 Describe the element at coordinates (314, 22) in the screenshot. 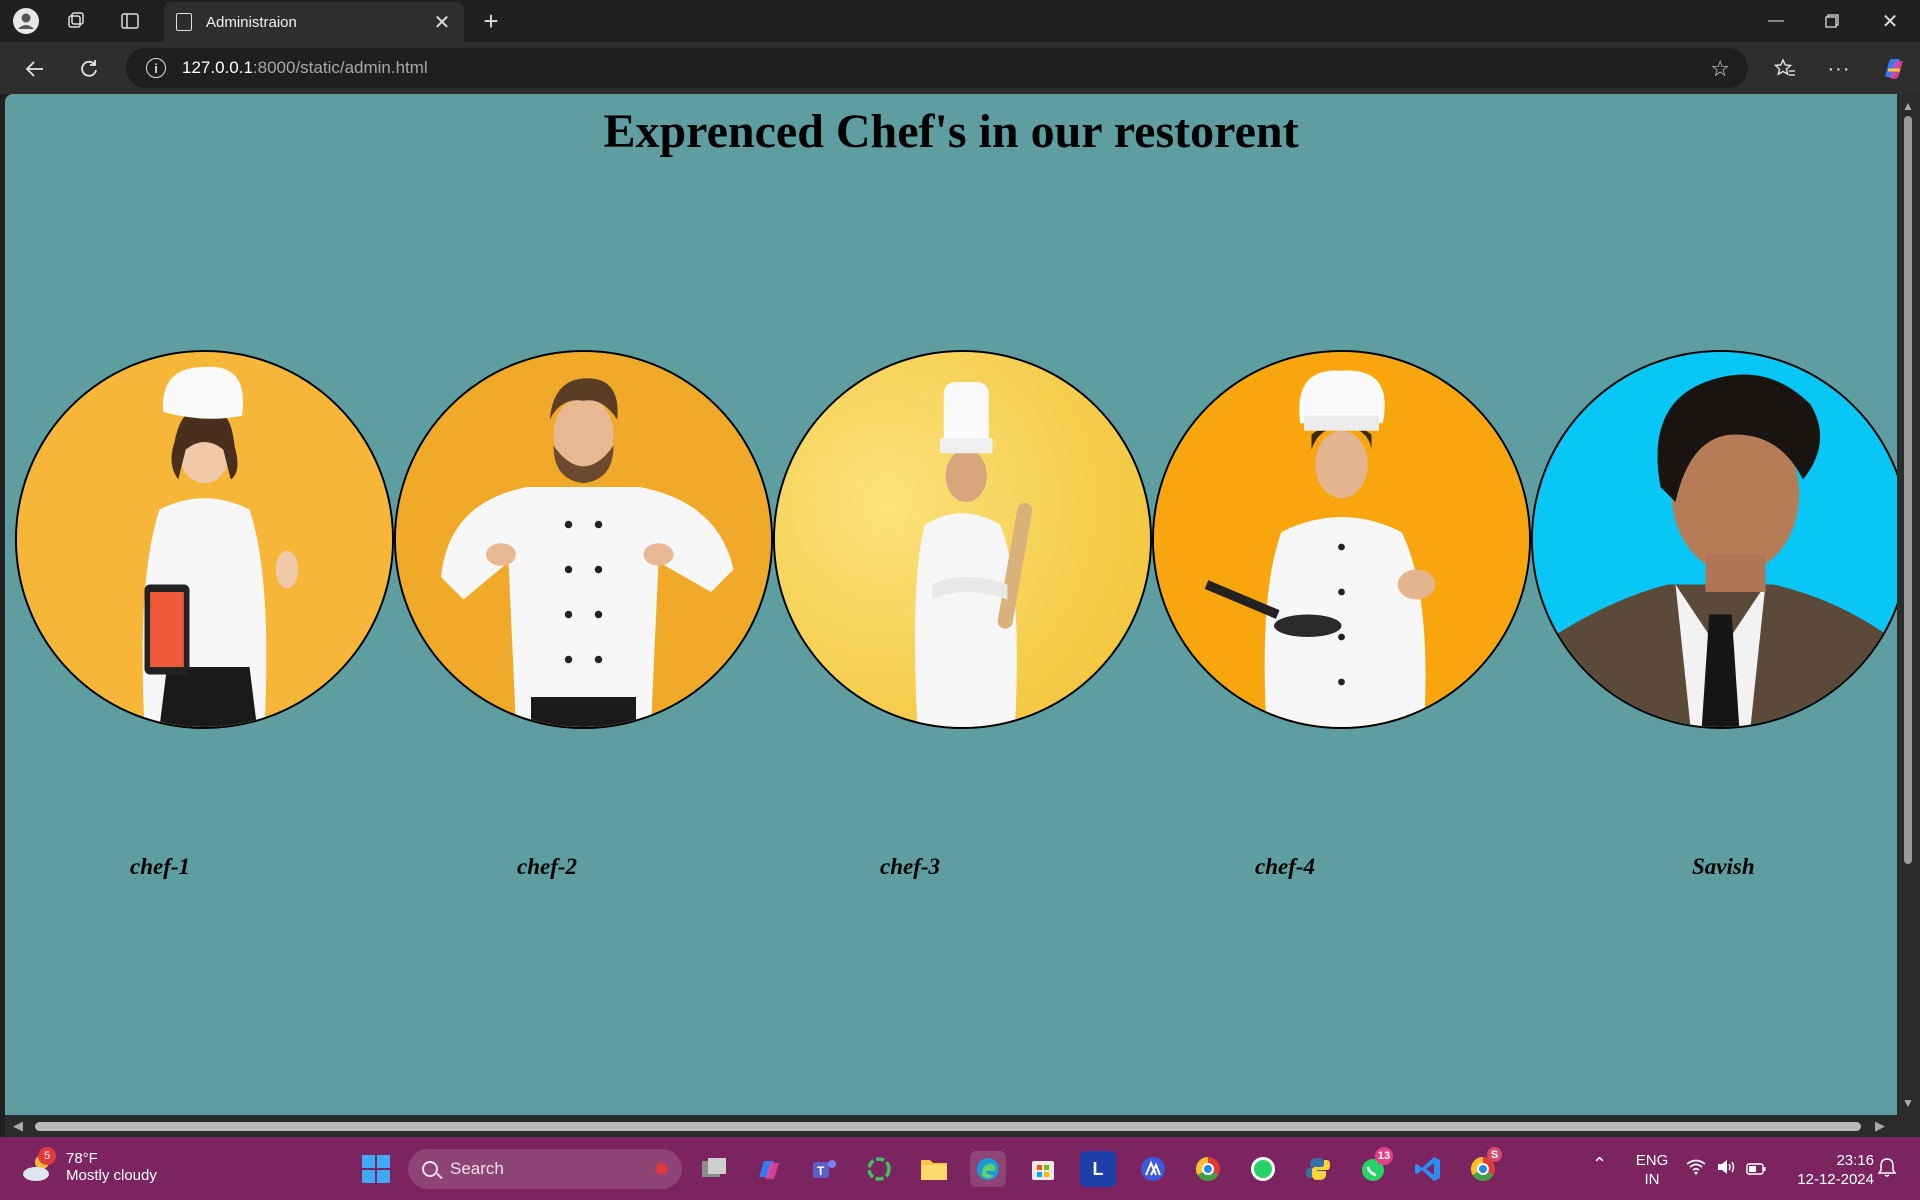

I see `active-tab: Administraion ✕` at that location.